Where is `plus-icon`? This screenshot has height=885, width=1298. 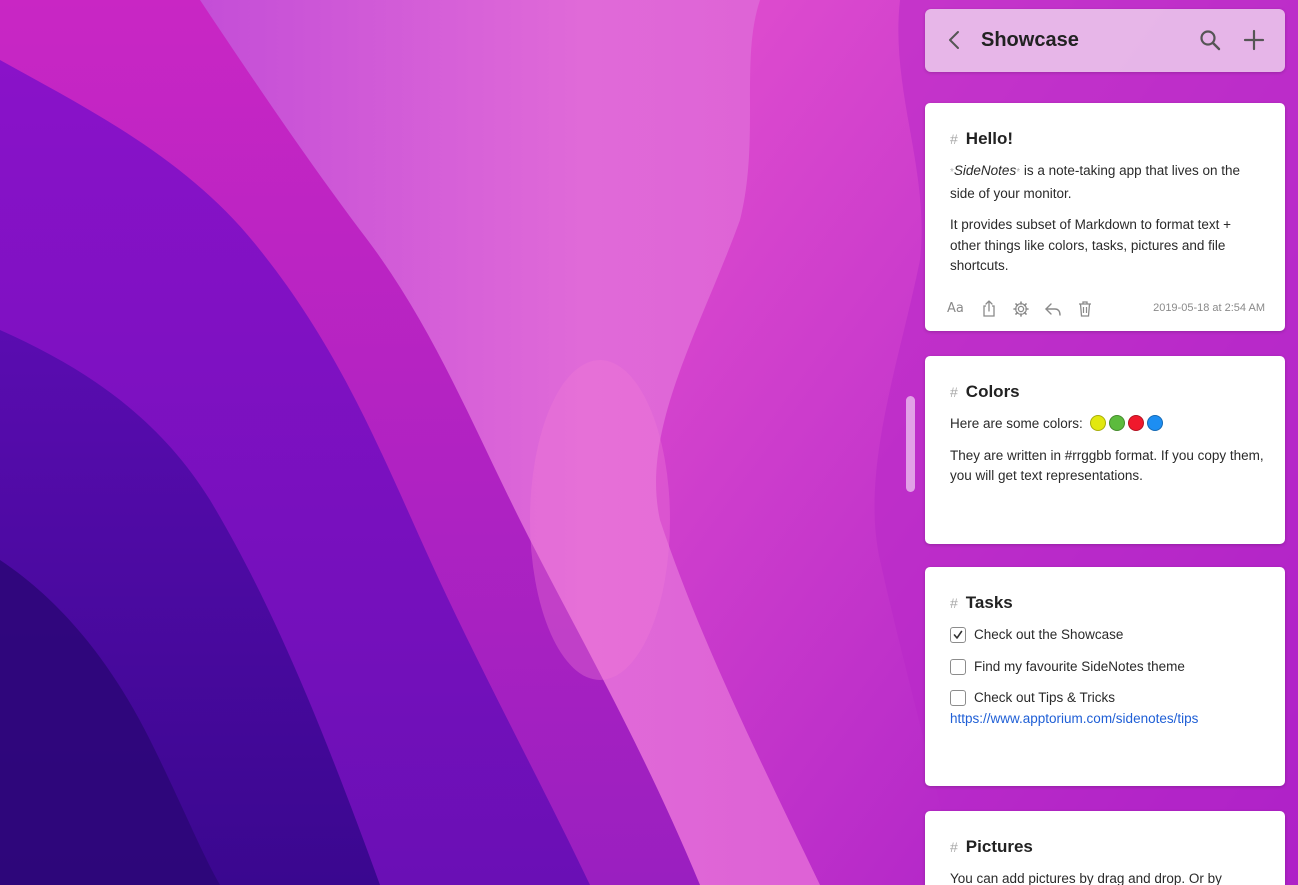 plus-icon is located at coordinates (1254, 40).